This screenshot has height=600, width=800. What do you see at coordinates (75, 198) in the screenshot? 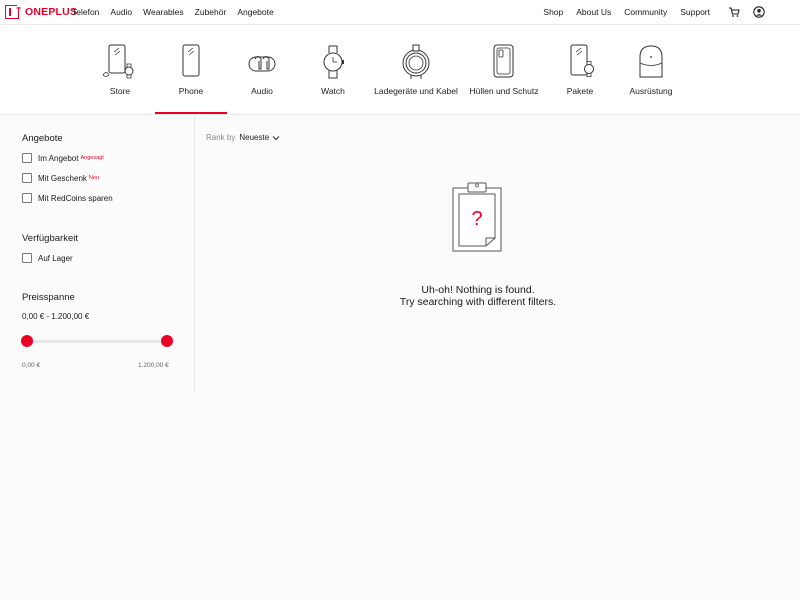
I see `filter-label: Mit RedCoins sparen` at bounding box center [75, 198].